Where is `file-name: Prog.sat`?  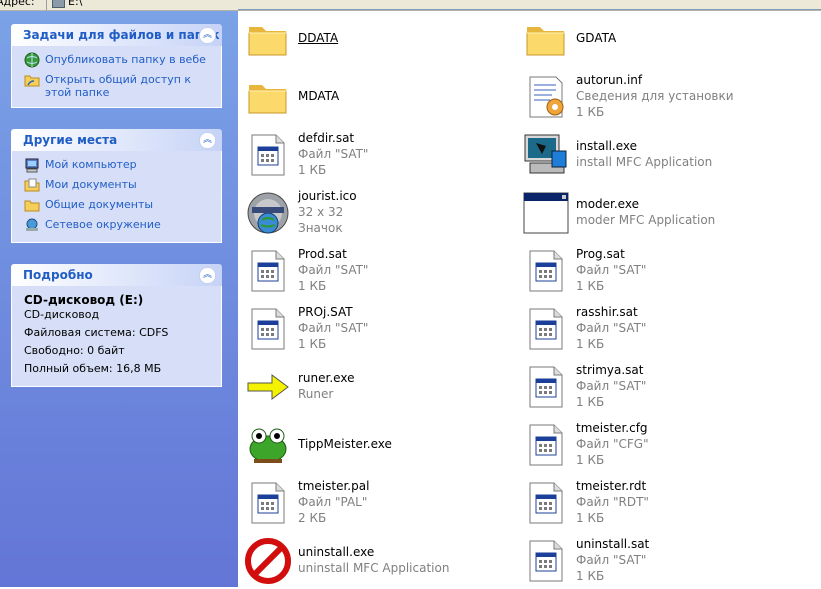
file-name: Prog.sat is located at coordinates (600, 254).